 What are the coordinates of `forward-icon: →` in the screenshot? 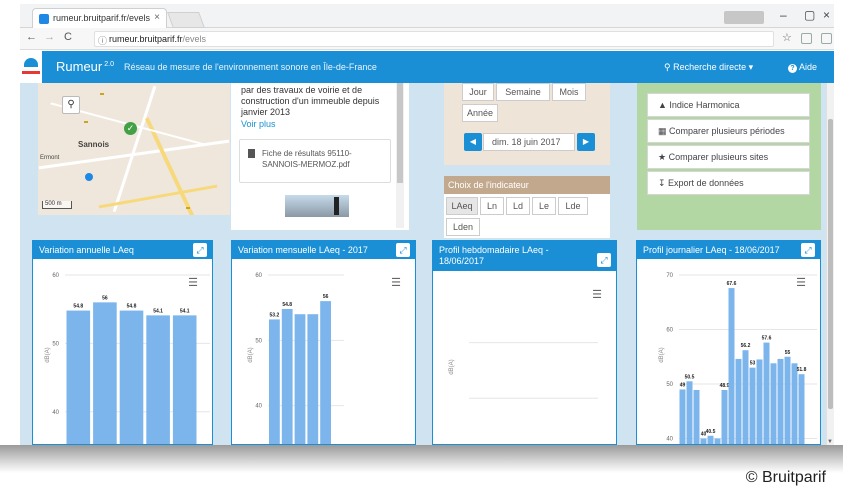 It's located at (49, 37).